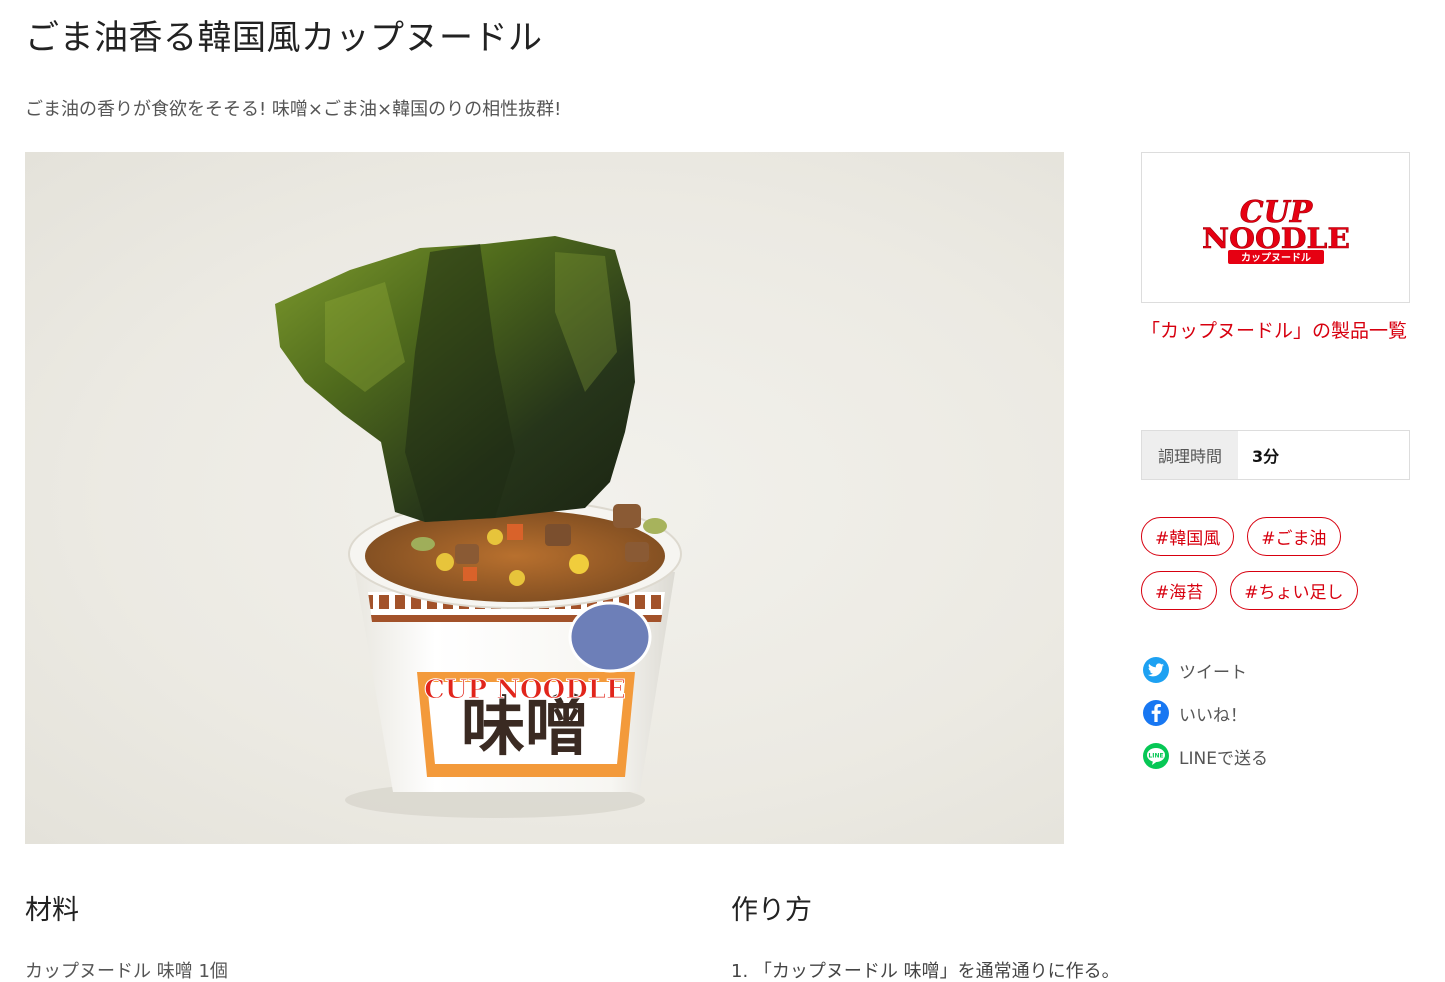 This screenshot has width=1445, height=982. I want to click on tag-chip: #ごま油, so click(1294, 536).